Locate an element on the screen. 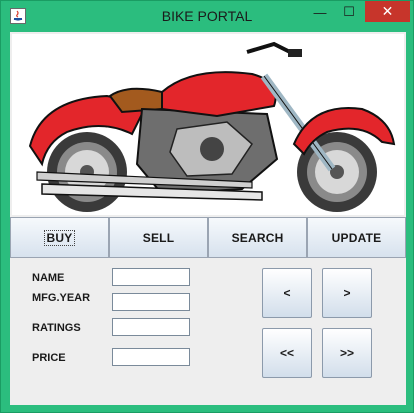  ratings-label: RATINGS is located at coordinates (56, 328).